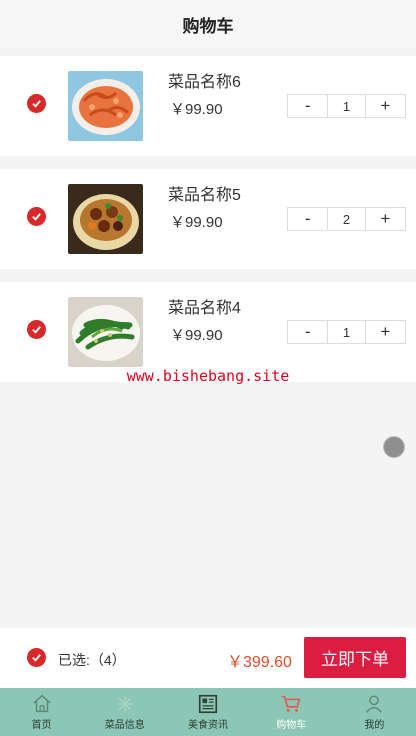 The width and height of the screenshot is (416, 736). What do you see at coordinates (204, 195) in the screenshot?
I see `item-name: 菜品名称5` at bounding box center [204, 195].